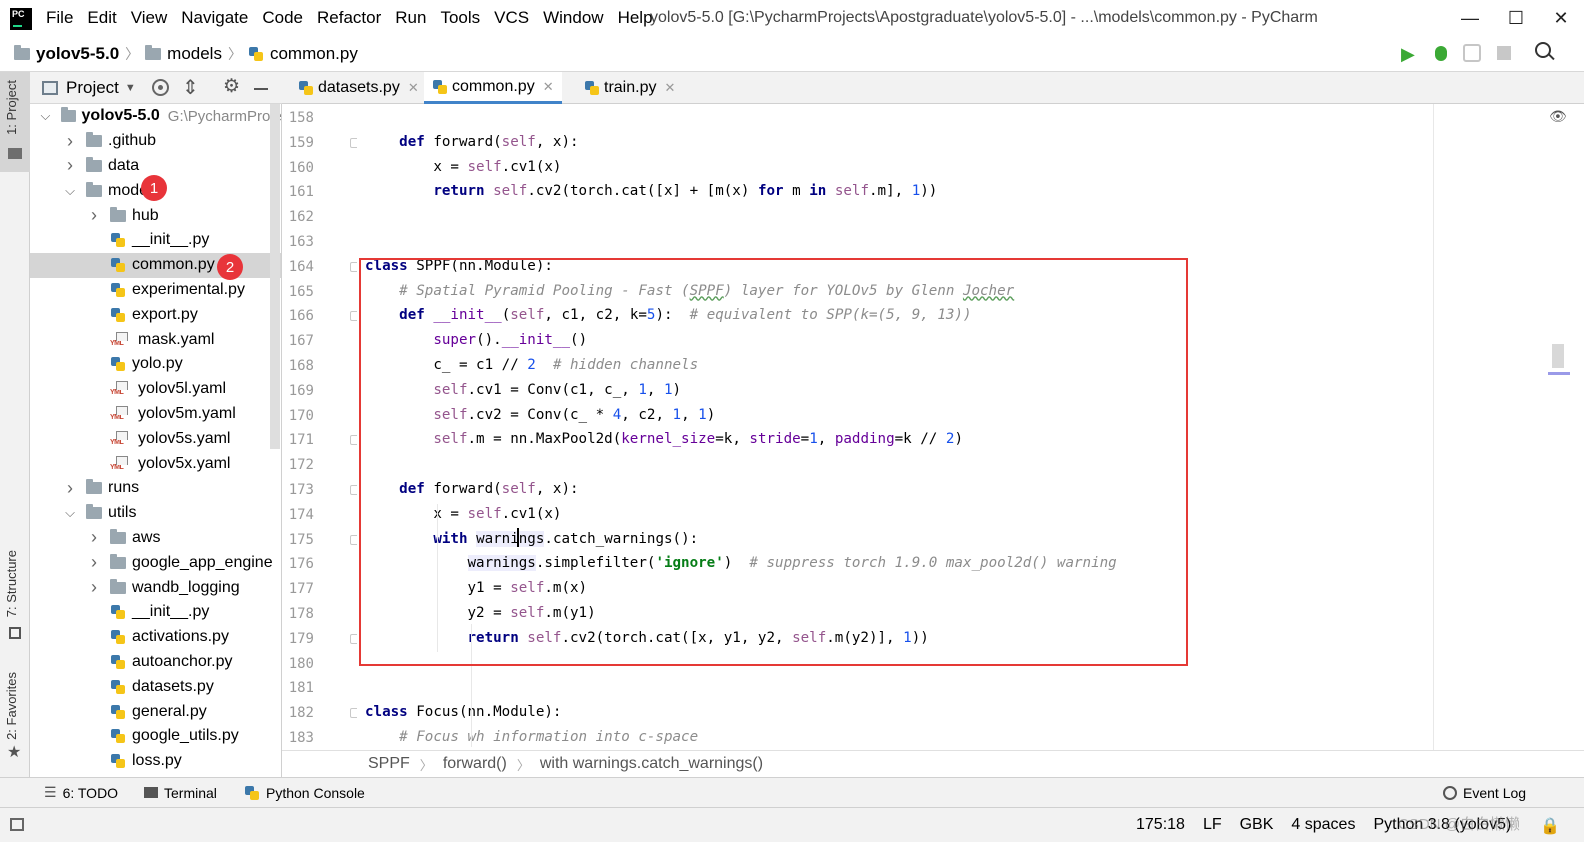 The height and width of the screenshot is (842, 1584). What do you see at coordinates (358, 88) in the screenshot?
I see `tab-datasets: datasets.py ✕` at bounding box center [358, 88].